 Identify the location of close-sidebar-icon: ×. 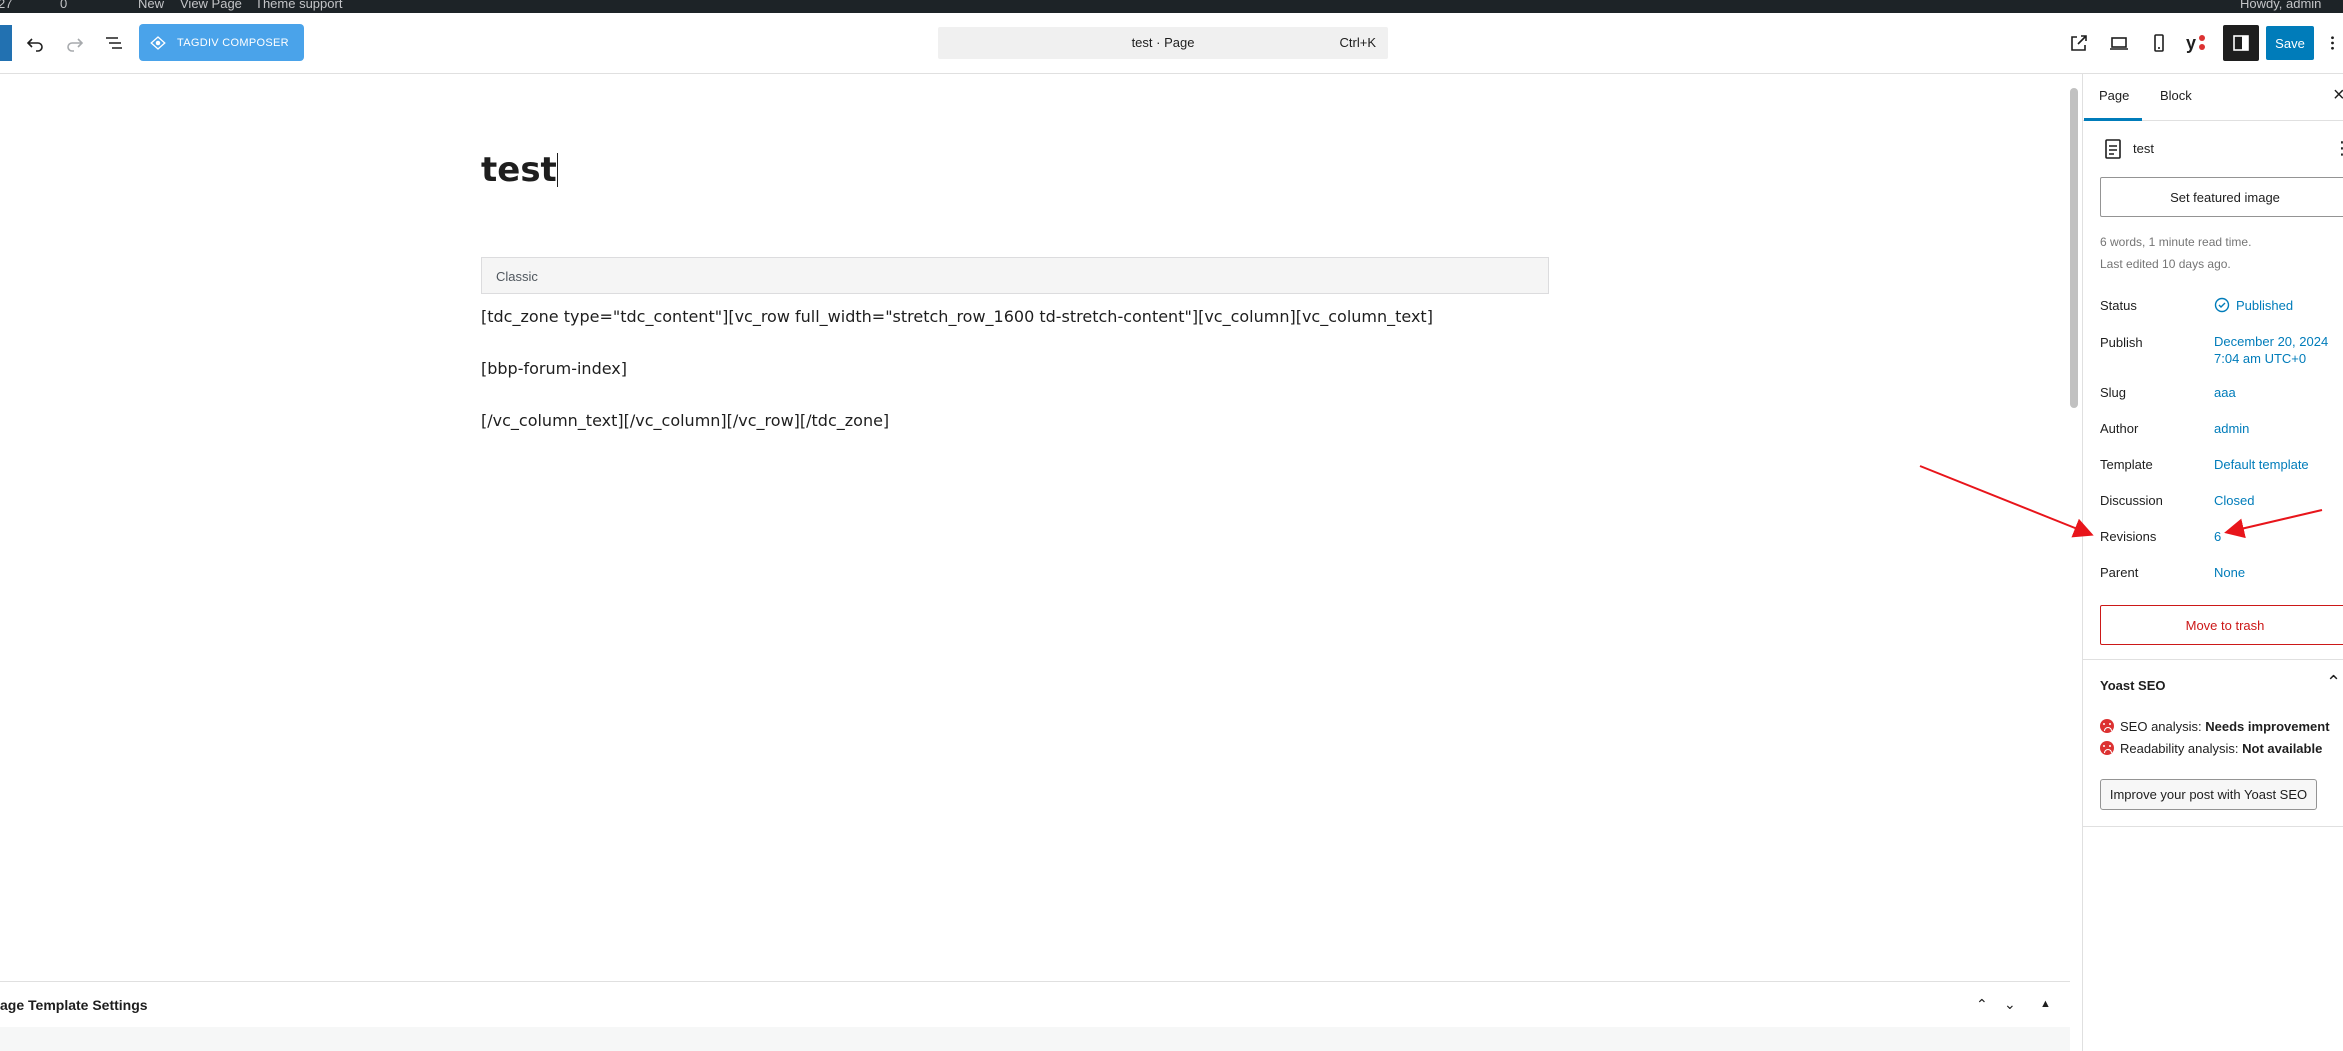
(2338, 95).